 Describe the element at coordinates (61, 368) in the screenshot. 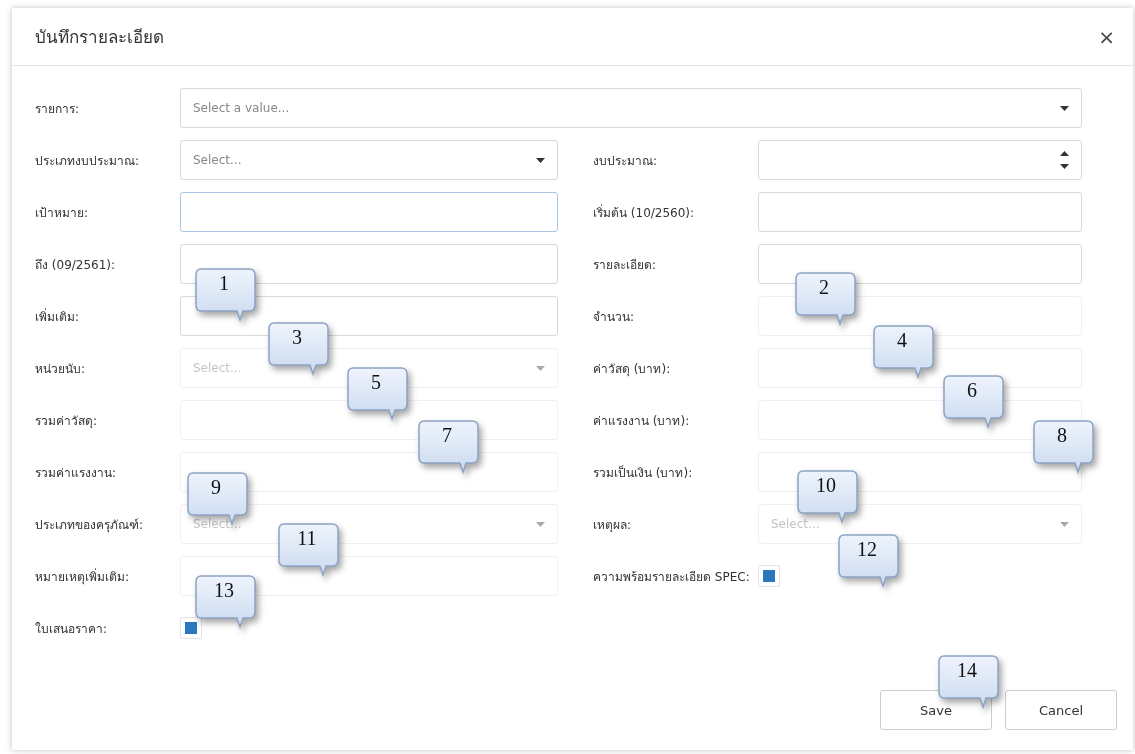

I see `field-label: หน่วยนับ:` at that location.